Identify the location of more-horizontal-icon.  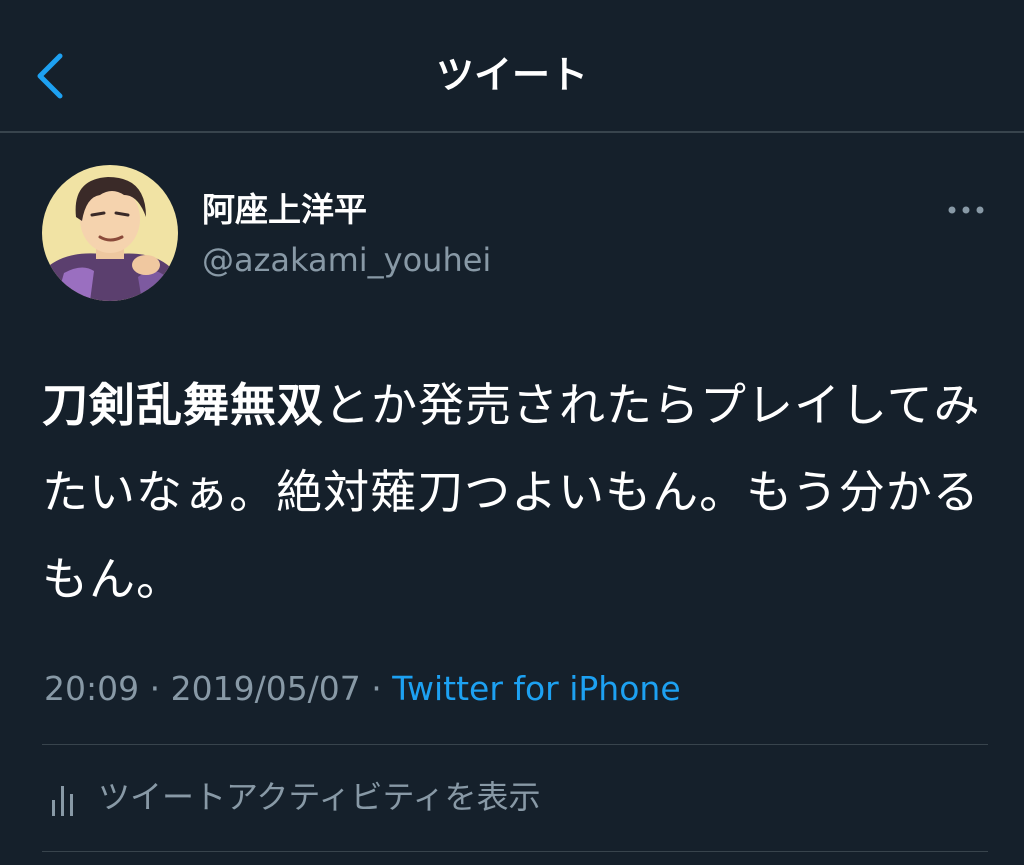
(966, 210).